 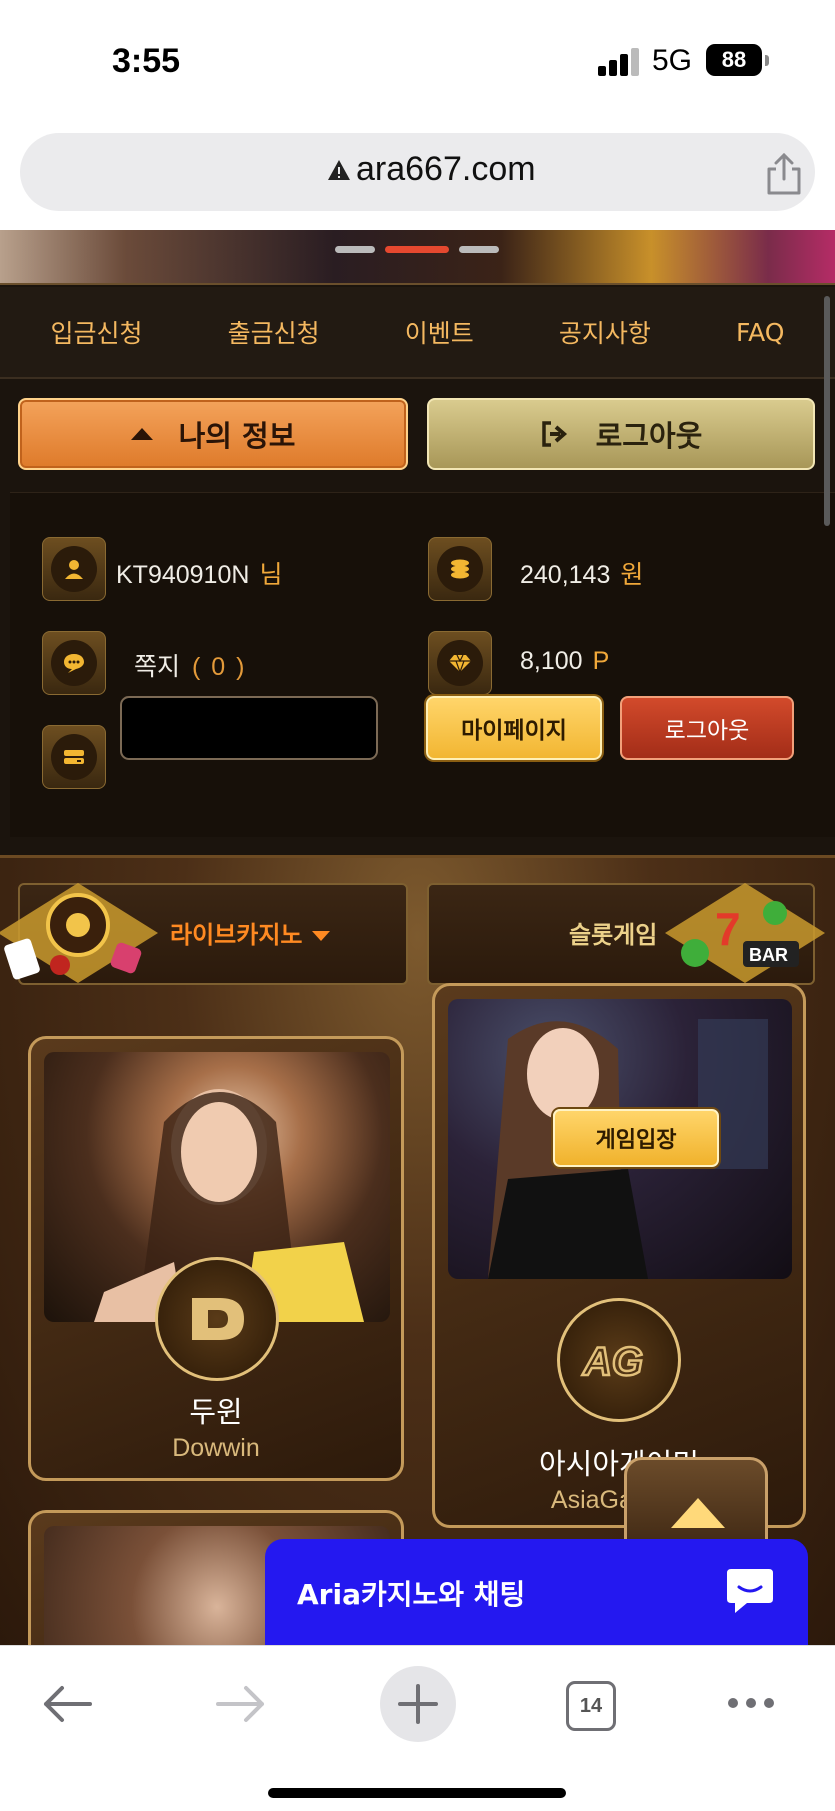 I want to click on wallet-icon, so click(x=74, y=757).